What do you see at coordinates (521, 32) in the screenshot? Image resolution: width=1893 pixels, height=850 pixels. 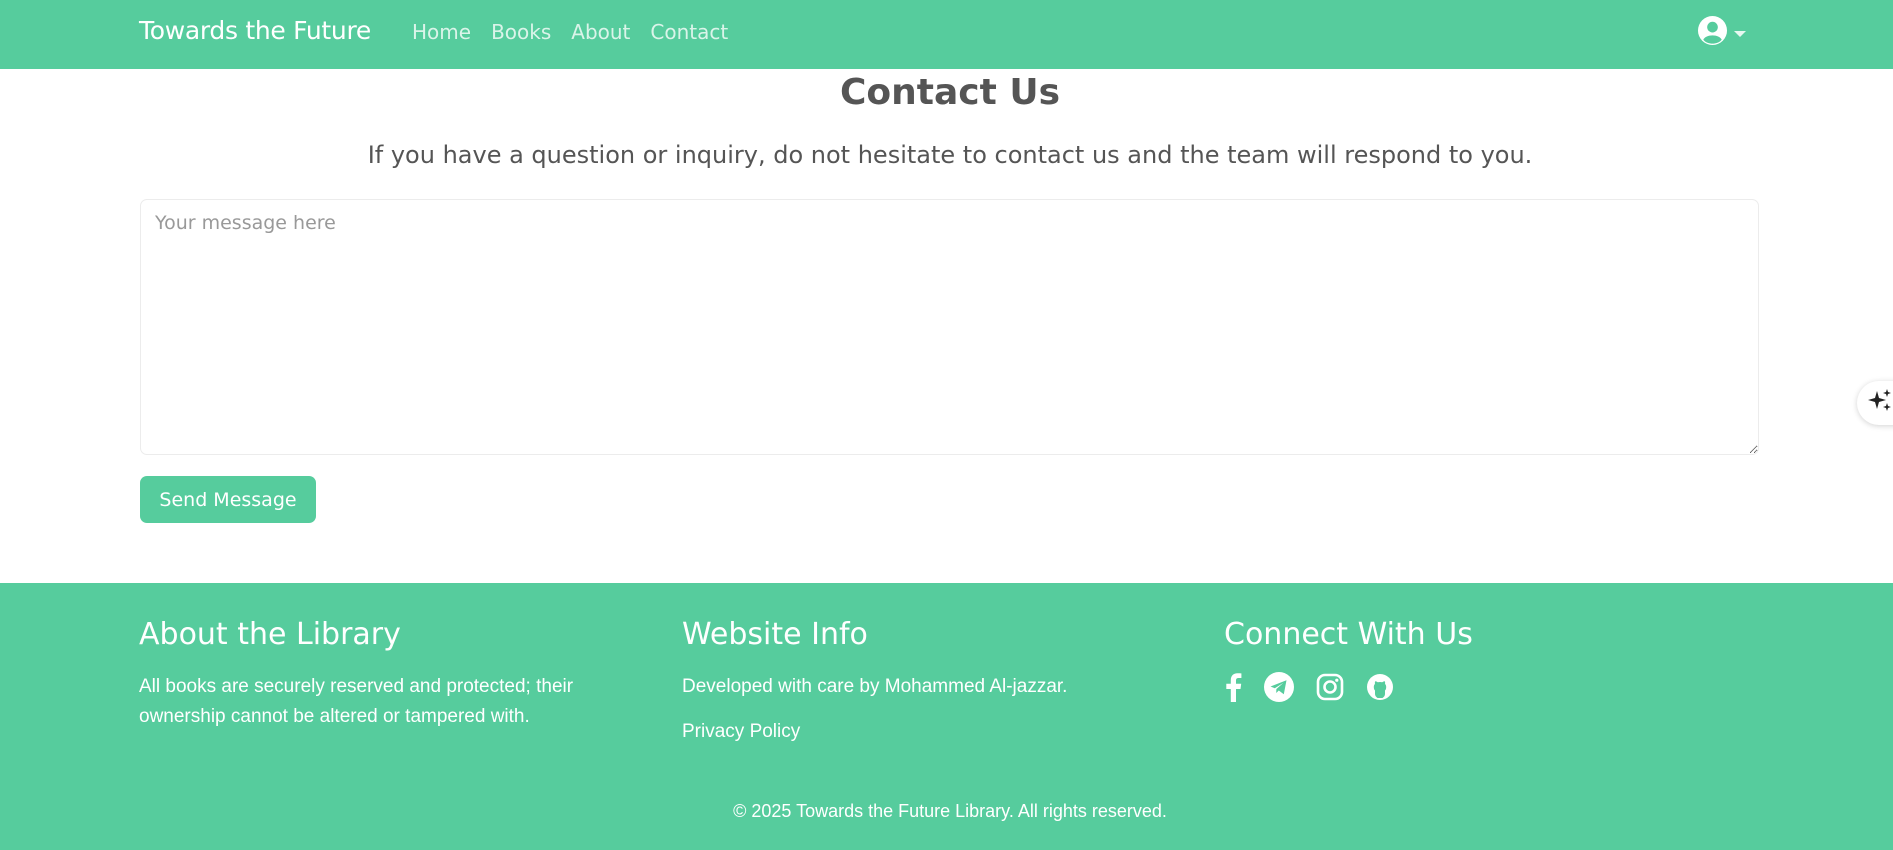 I see `nav-link-books: Books` at bounding box center [521, 32].